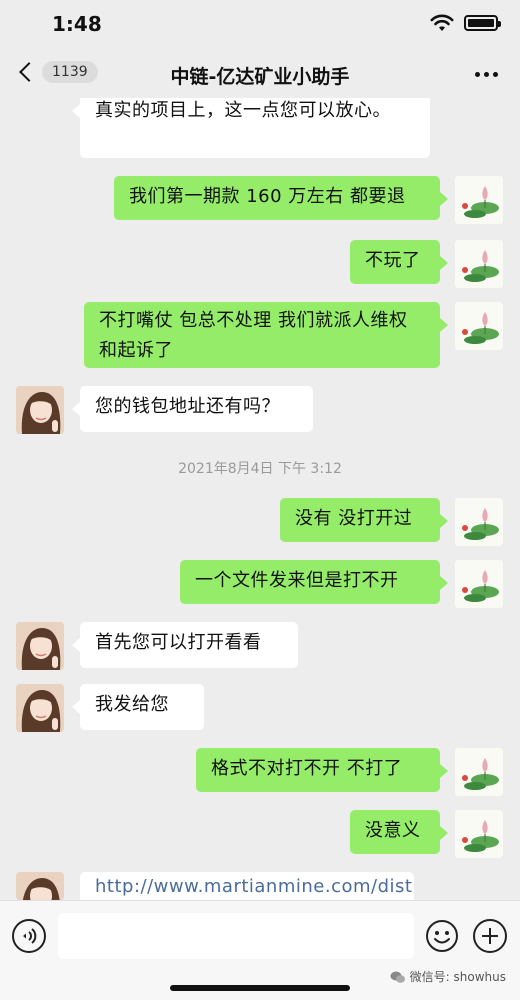 The width and height of the screenshot is (520, 1000). Describe the element at coordinates (267, 196) in the screenshot. I see `message-text: 我们第一期款 160 万左右 都要退` at that location.